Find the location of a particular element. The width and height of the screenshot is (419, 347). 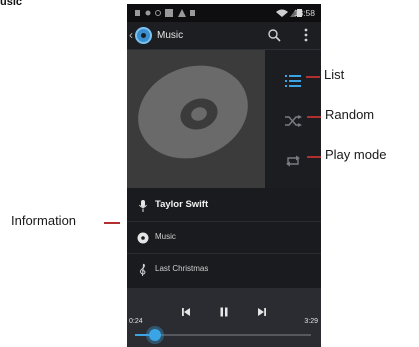

album-row: Music is located at coordinates (224, 238).